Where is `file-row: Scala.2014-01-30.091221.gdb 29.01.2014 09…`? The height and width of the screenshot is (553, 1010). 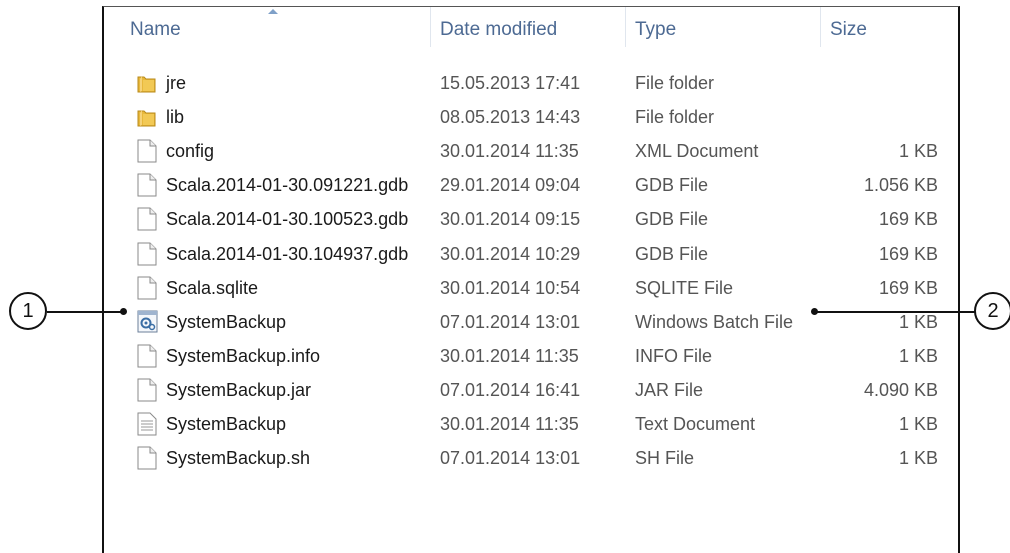
file-row: Scala.2014-01-30.091221.gdb 29.01.2014 09… is located at coordinates (531, 185).